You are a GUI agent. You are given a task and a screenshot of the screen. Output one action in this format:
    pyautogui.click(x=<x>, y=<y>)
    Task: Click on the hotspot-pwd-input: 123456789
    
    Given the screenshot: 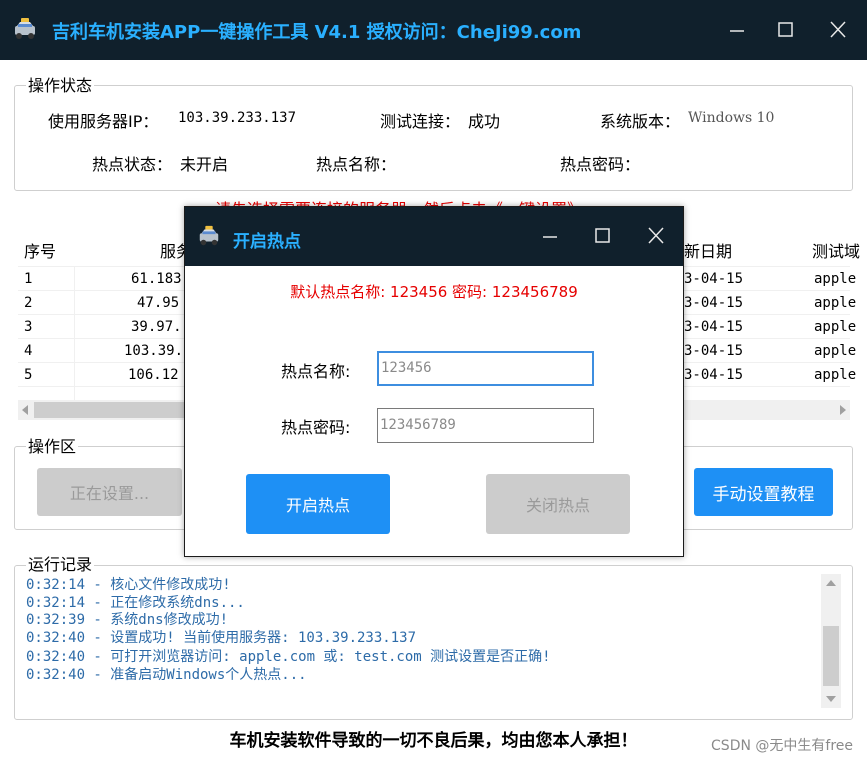 What is the action you would take?
    pyautogui.click(x=485, y=425)
    